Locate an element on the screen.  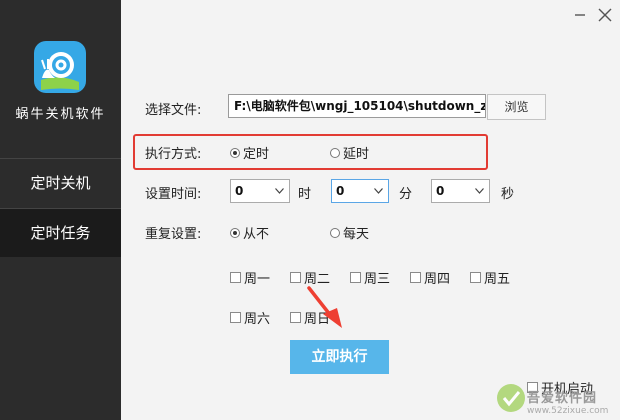
weekday-label: 周四 is located at coordinates (437, 279).